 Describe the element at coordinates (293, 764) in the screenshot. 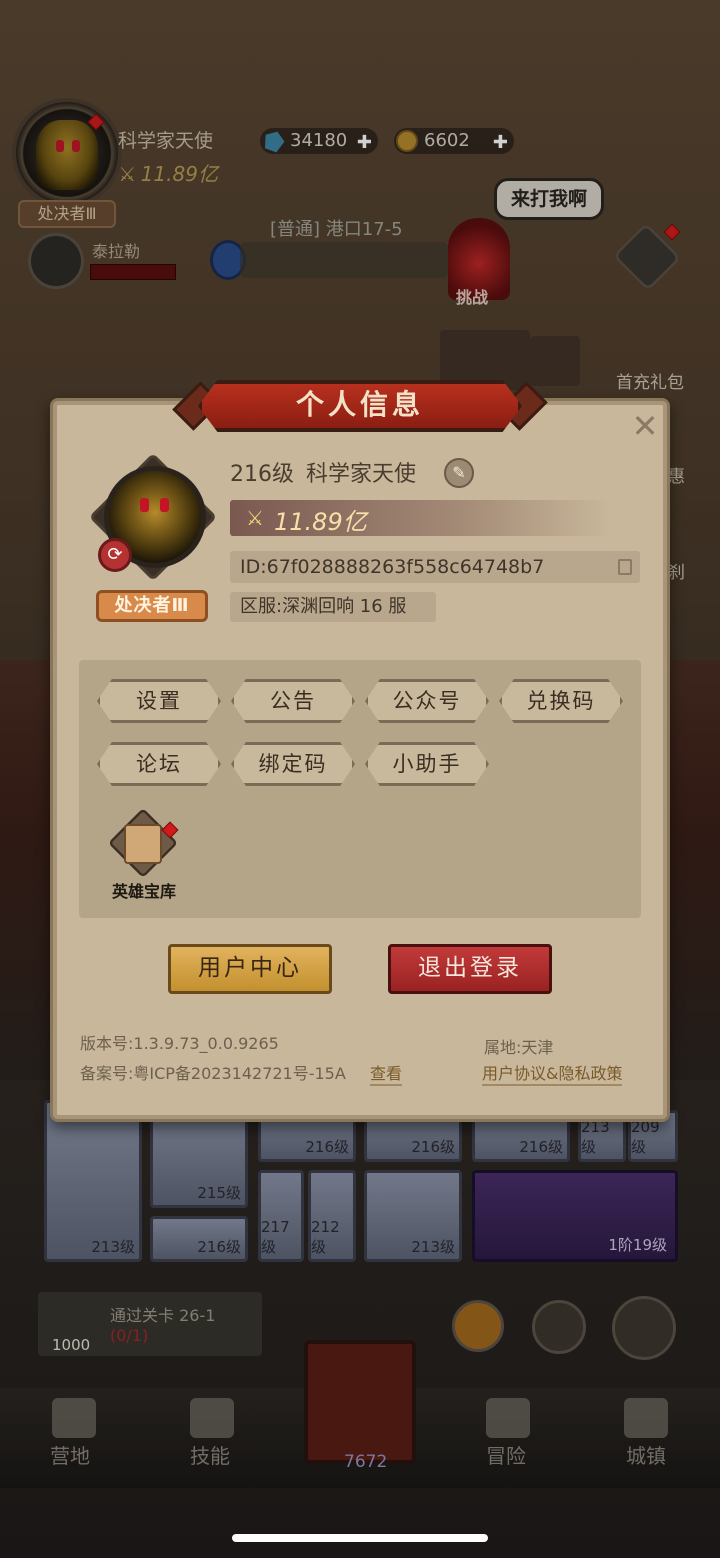

I see `bind-code-button: 绑定码` at that location.